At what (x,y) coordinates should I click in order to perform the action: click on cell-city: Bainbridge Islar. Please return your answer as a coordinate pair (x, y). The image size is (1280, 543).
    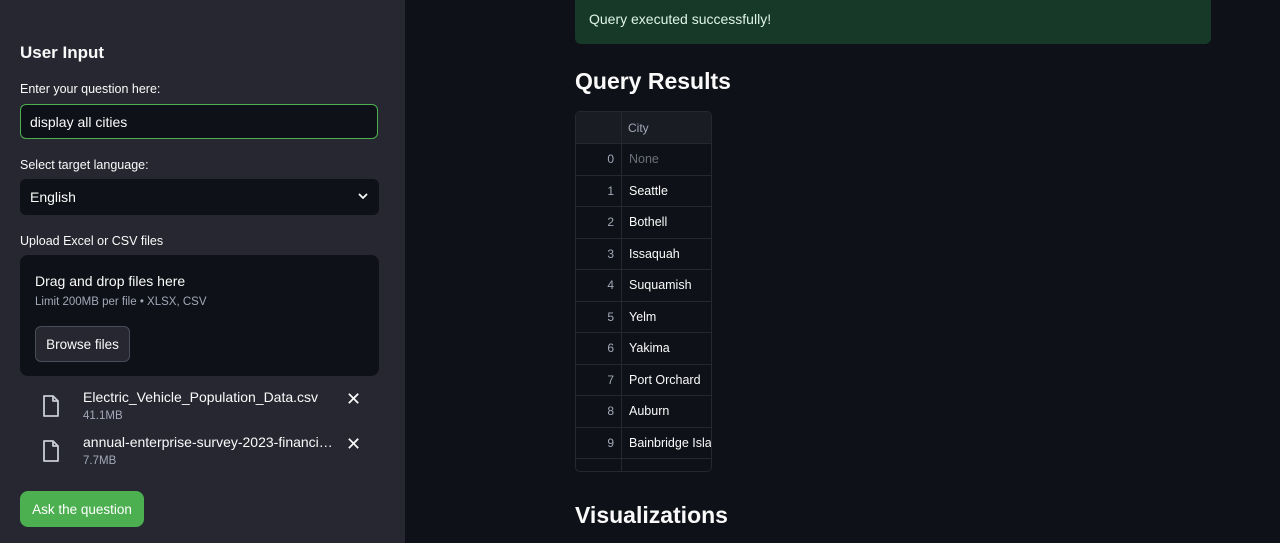
    Looking at the image, I should click on (670, 443).